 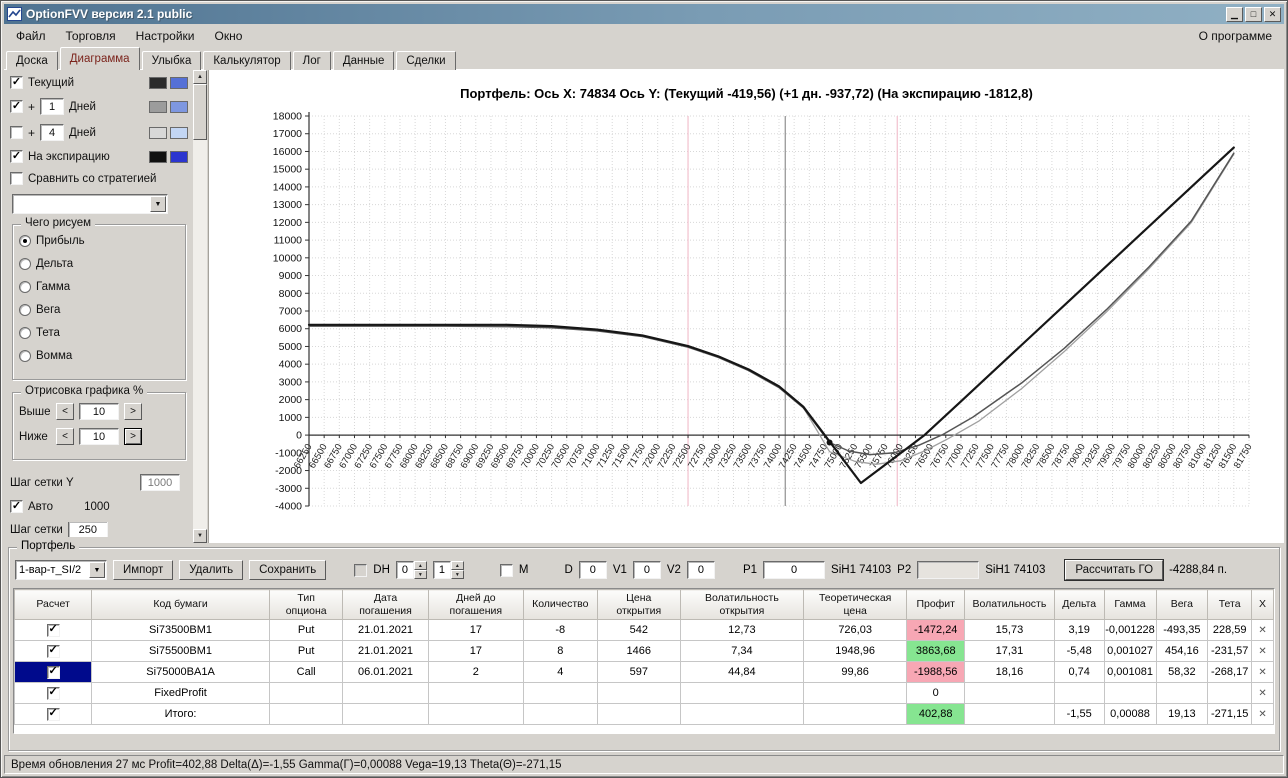 I want to click on column-header: Профит, so click(x=936, y=604).